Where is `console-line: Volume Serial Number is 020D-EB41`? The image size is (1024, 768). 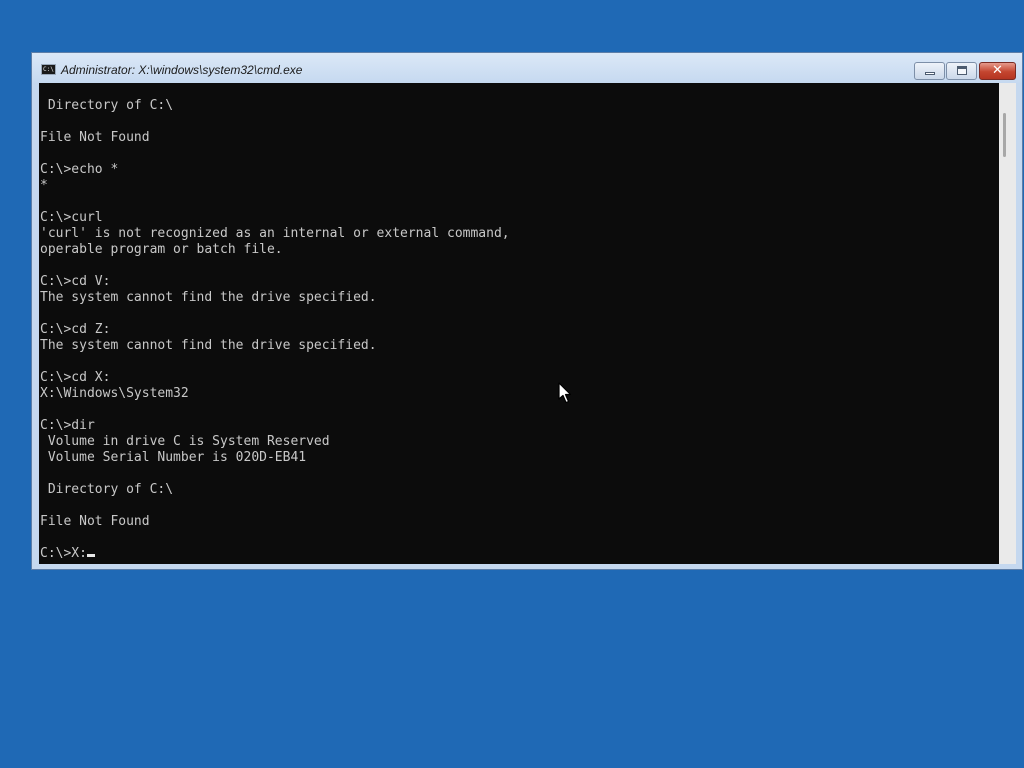 console-line: Volume Serial Number is 020D-EB41 is located at coordinates (173, 457).